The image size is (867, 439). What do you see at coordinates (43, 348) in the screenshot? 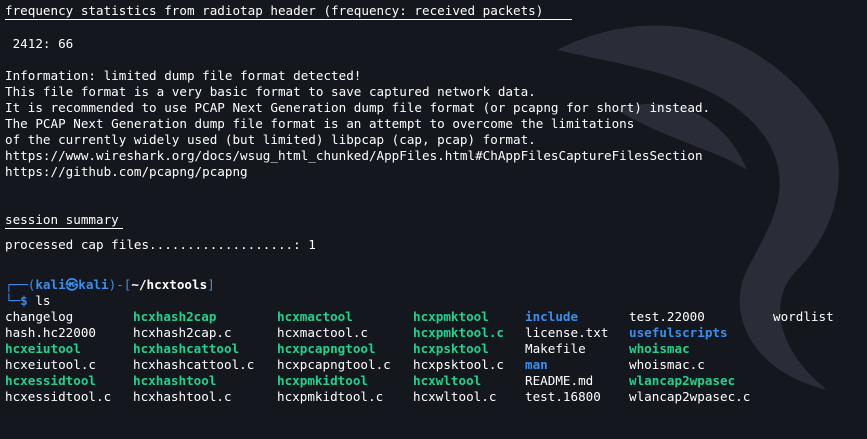
I see `ls-entry: hcxeiutool` at bounding box center [43, 348].